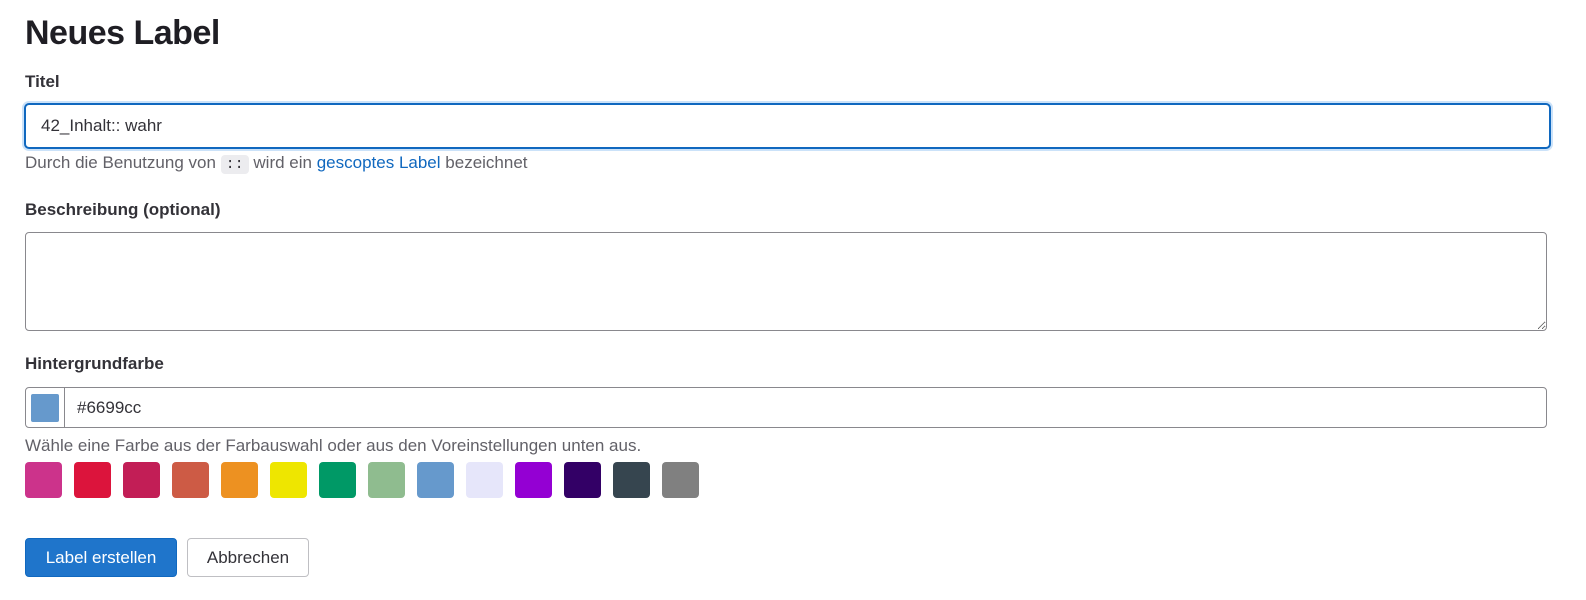 Image resolution: width=1586 pixels, height=600 pixels. Describe the element at coordinates (42, 81) in the screenshot. I see `title-label: Titel` at that location.